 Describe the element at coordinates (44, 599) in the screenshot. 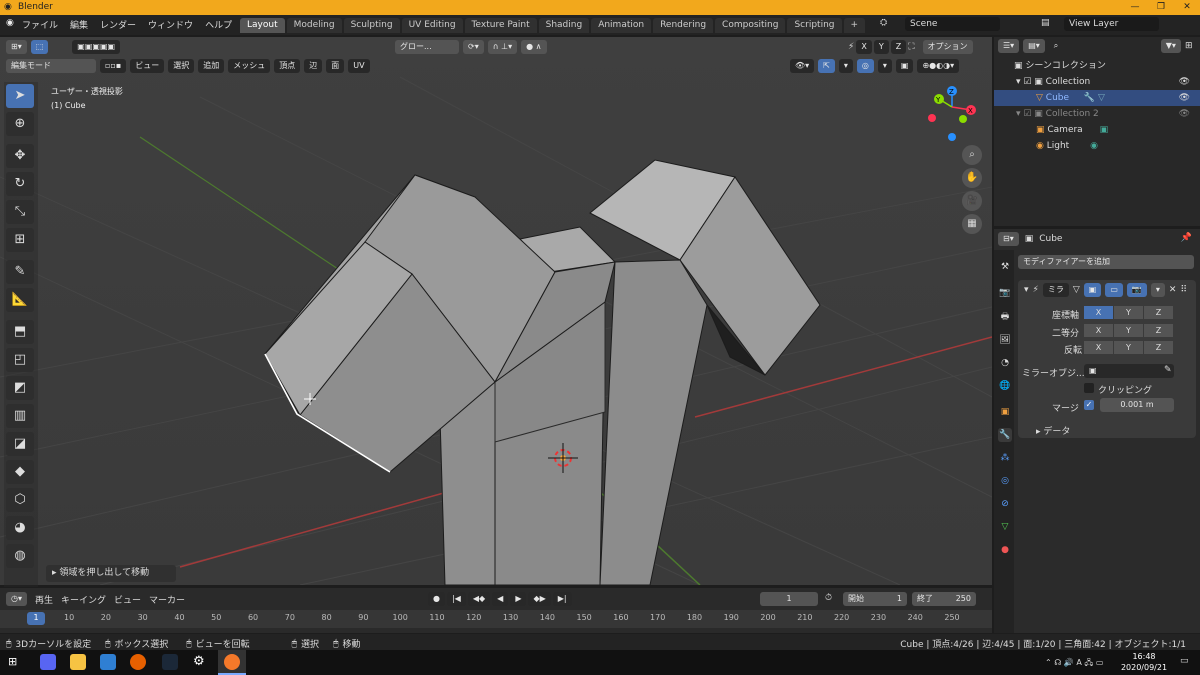

I see `menu-playback: 再生` at that location.